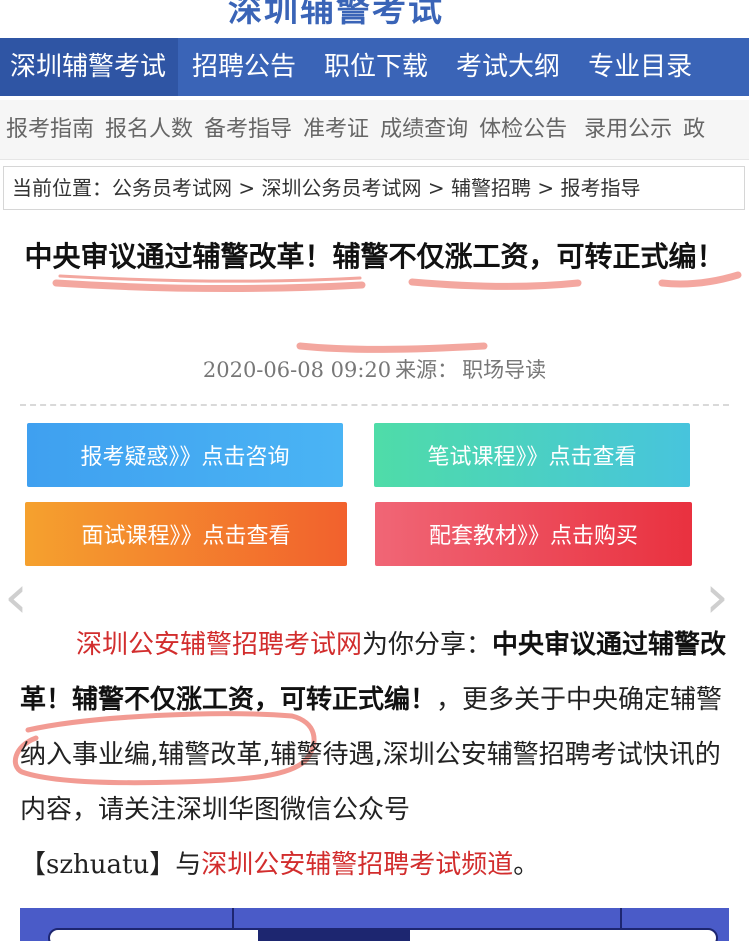 This screenshot has height=941, width=749. What do you see at coordinates (532, 455) in the screenshot?
I see `written-course-button: 笔试课程》》点击查看` at bounding box center [532, 455].